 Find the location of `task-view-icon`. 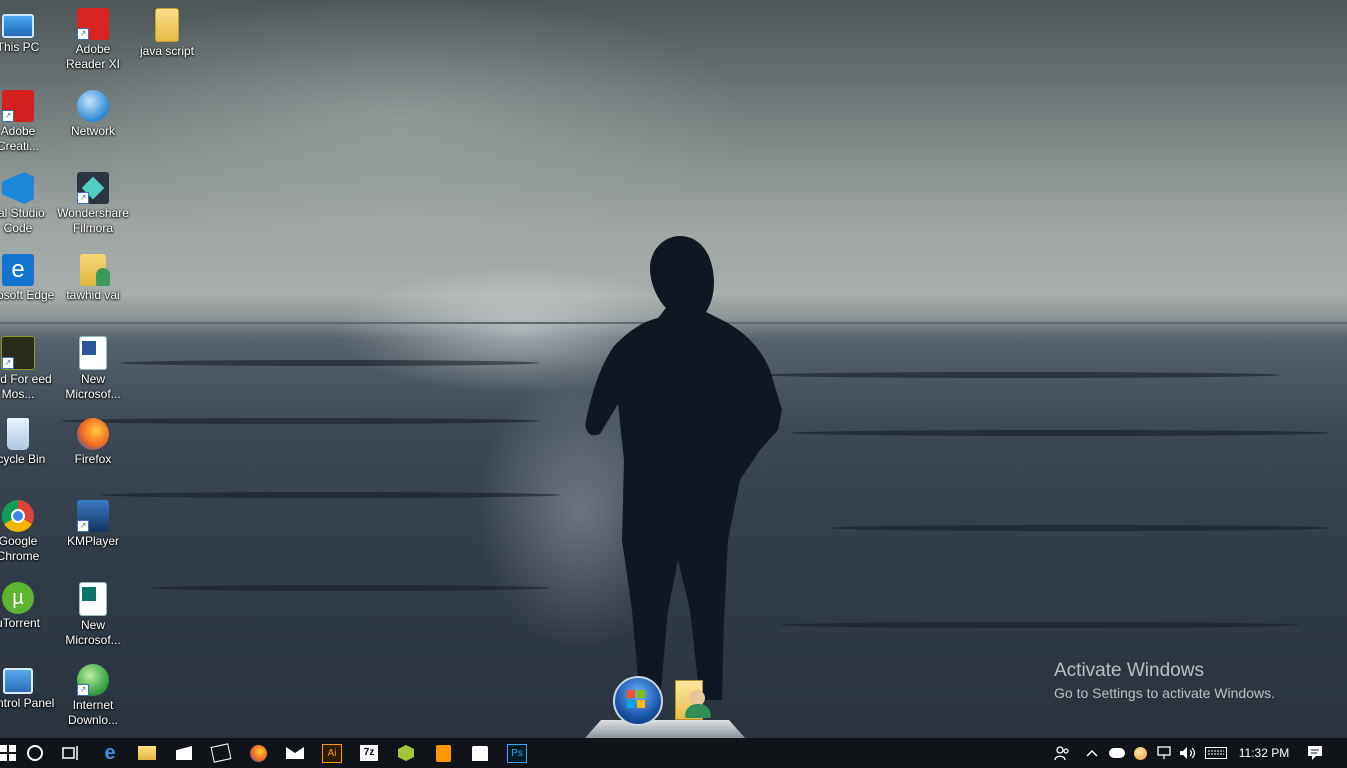

task-view-icon is located at coordinates (71, 753).